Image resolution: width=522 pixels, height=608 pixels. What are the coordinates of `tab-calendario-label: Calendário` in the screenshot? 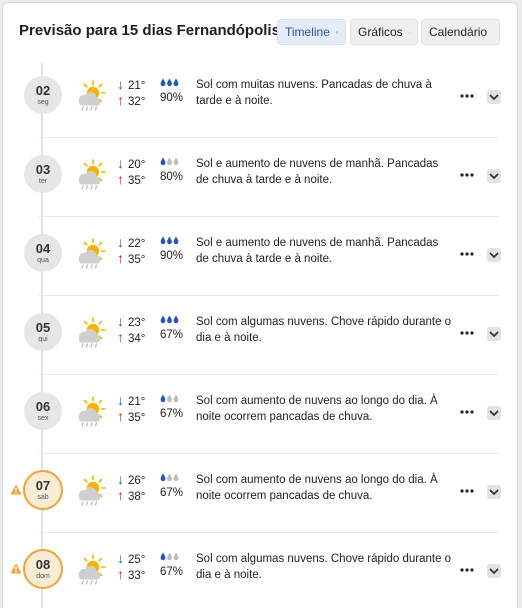 It's located at (458, 32).